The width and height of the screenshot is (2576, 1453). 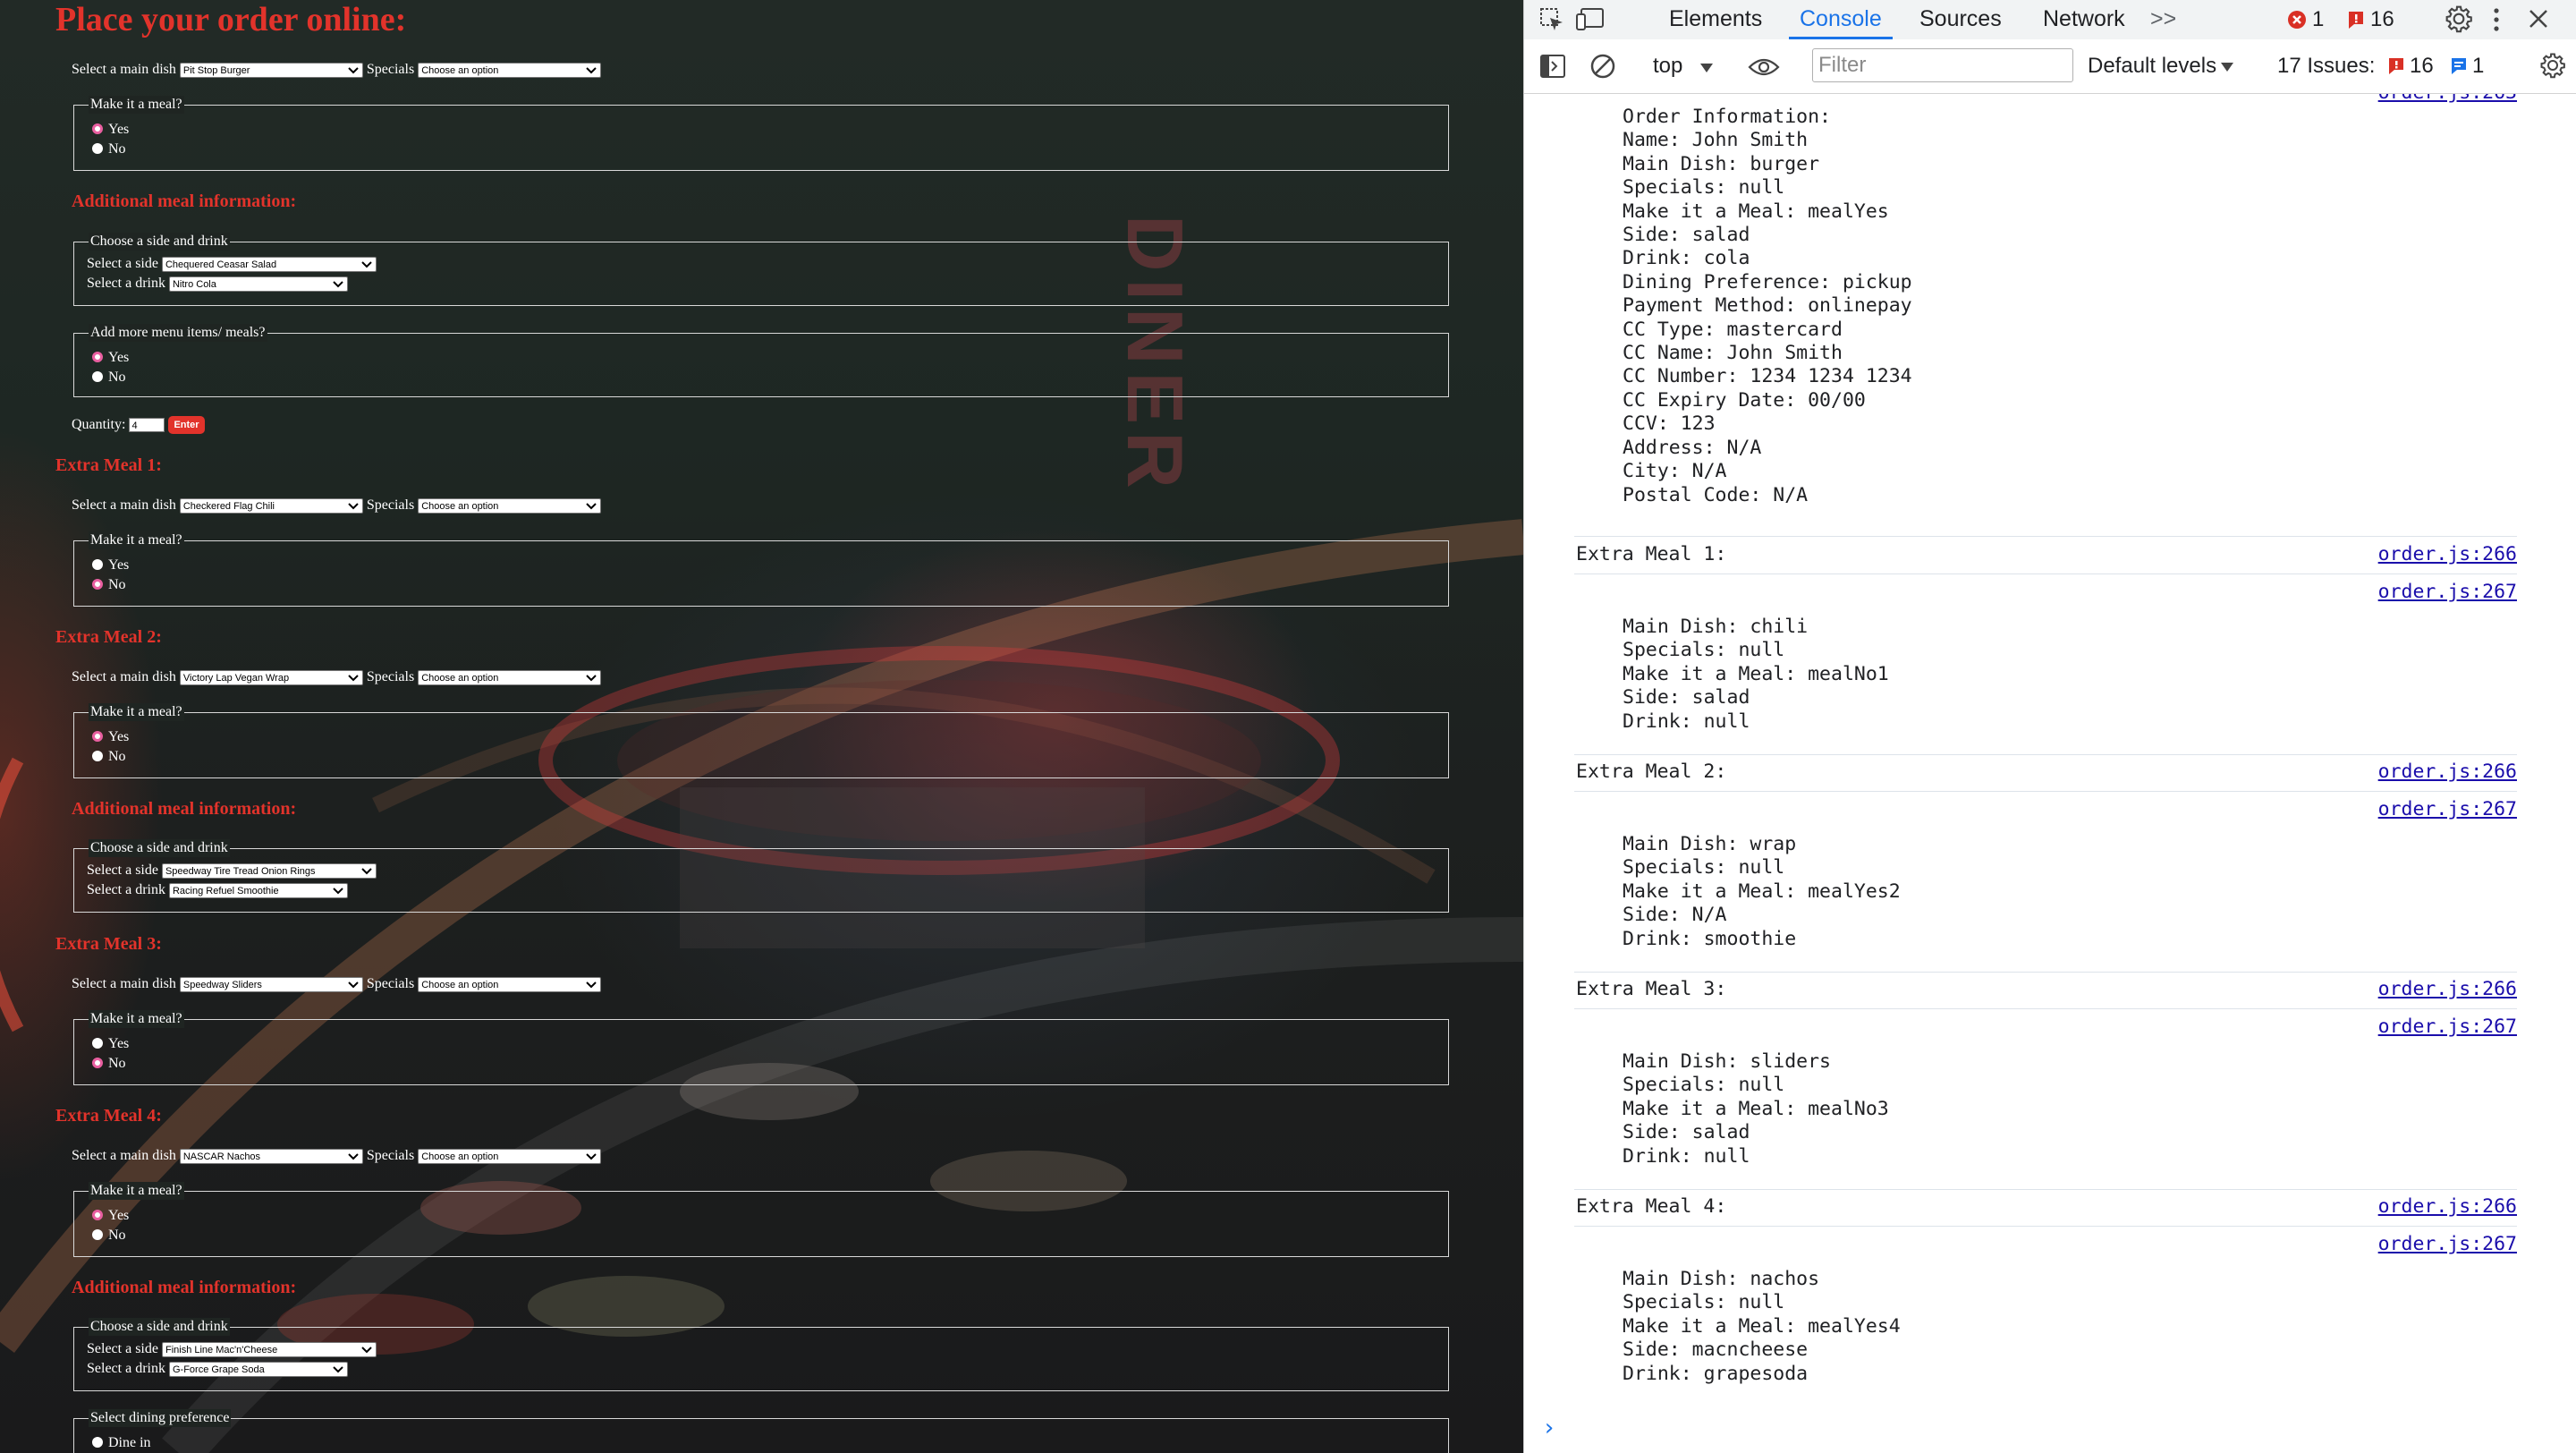 I want to click on extra-4-main-dish-select: NASCAR Nachos, so click(x=271, y=1156).